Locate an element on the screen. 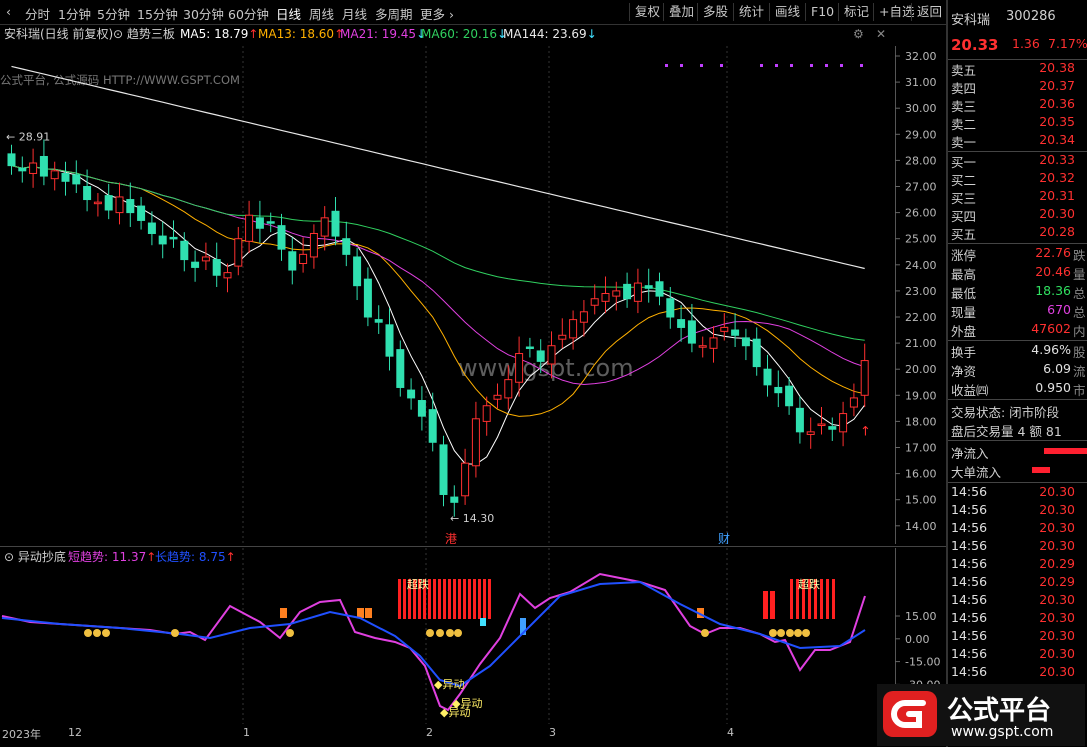  chevron-right-icon: › is located at coordinates (451, 14).